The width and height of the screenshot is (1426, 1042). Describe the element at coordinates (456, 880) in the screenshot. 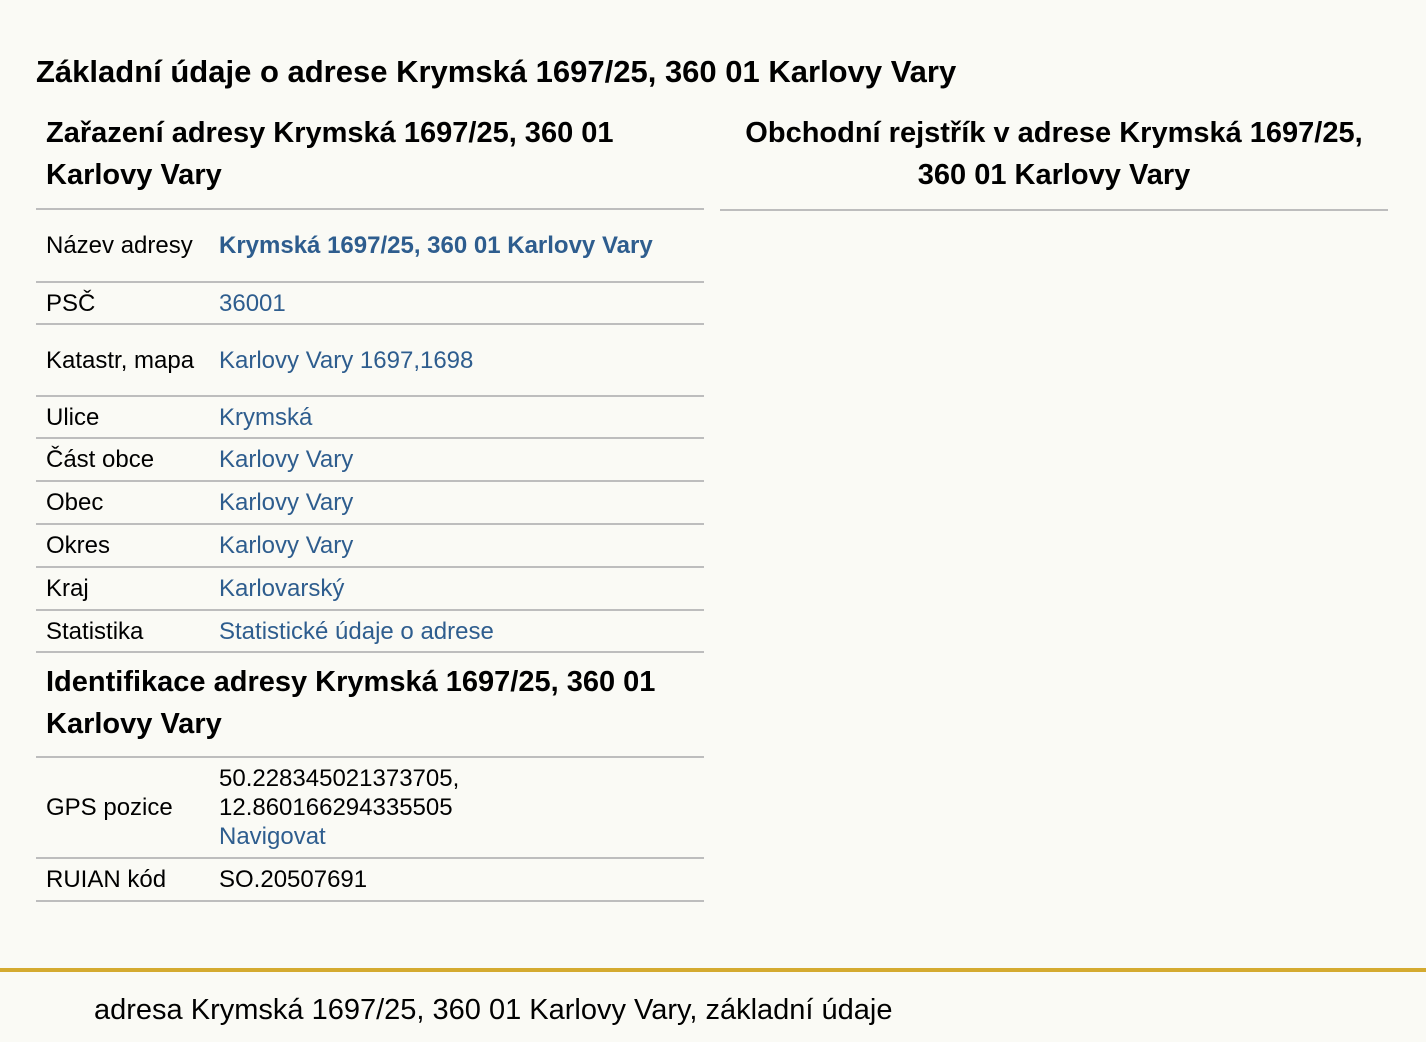

I see `ruian-value: SO.20507691` at that location.